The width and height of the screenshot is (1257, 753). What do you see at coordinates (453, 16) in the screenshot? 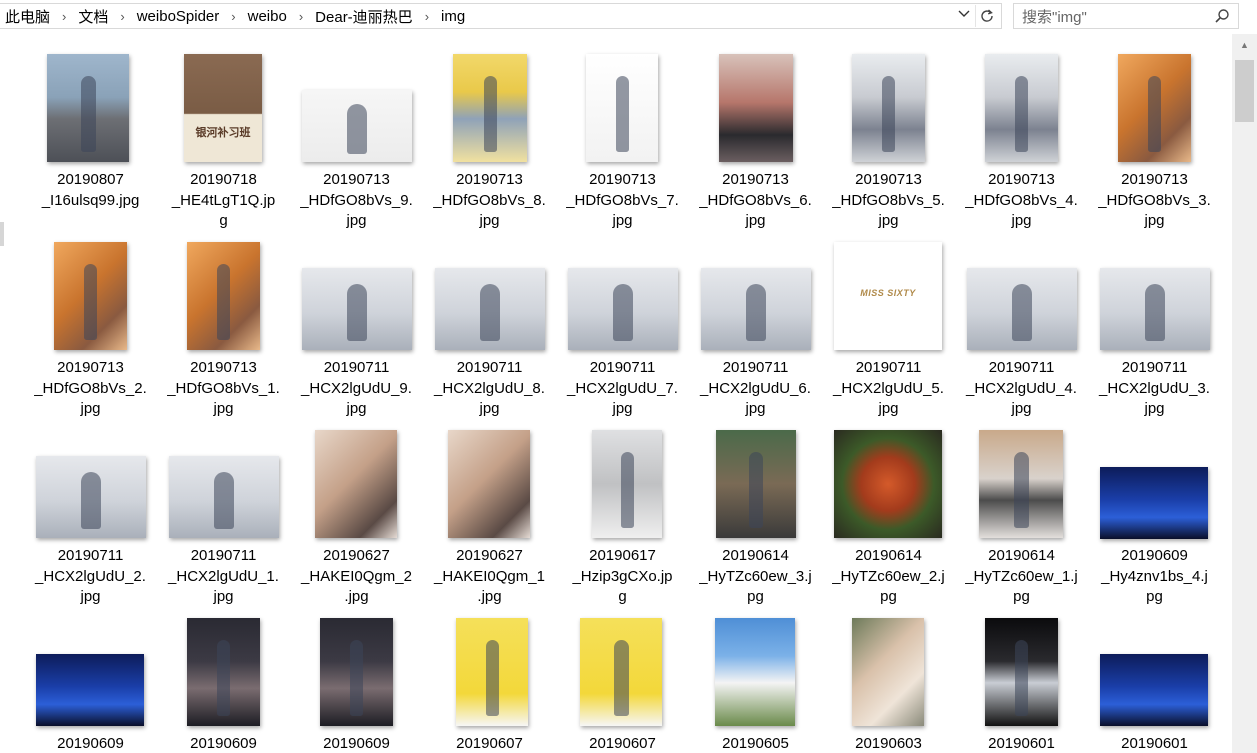
I see `breadcrumb-img: img` at bounding box center [453, 16].